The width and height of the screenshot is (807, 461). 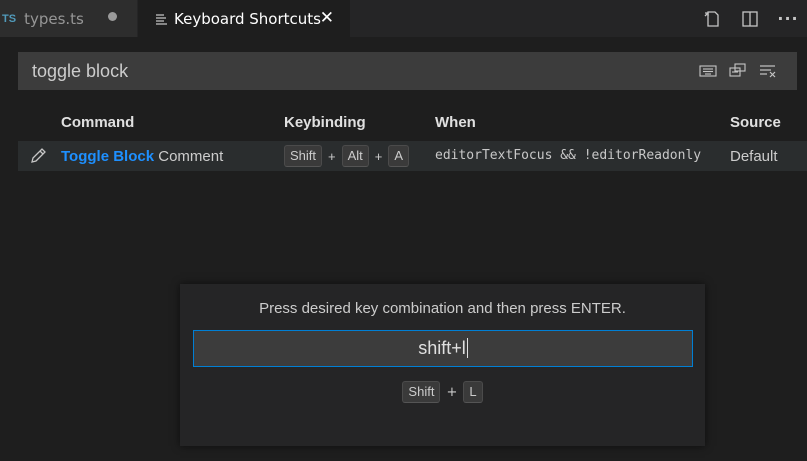 I want to click on tab-keyboard-shortcuts: Keyboard Shortcuts ✕, so click(x=244, y=18).